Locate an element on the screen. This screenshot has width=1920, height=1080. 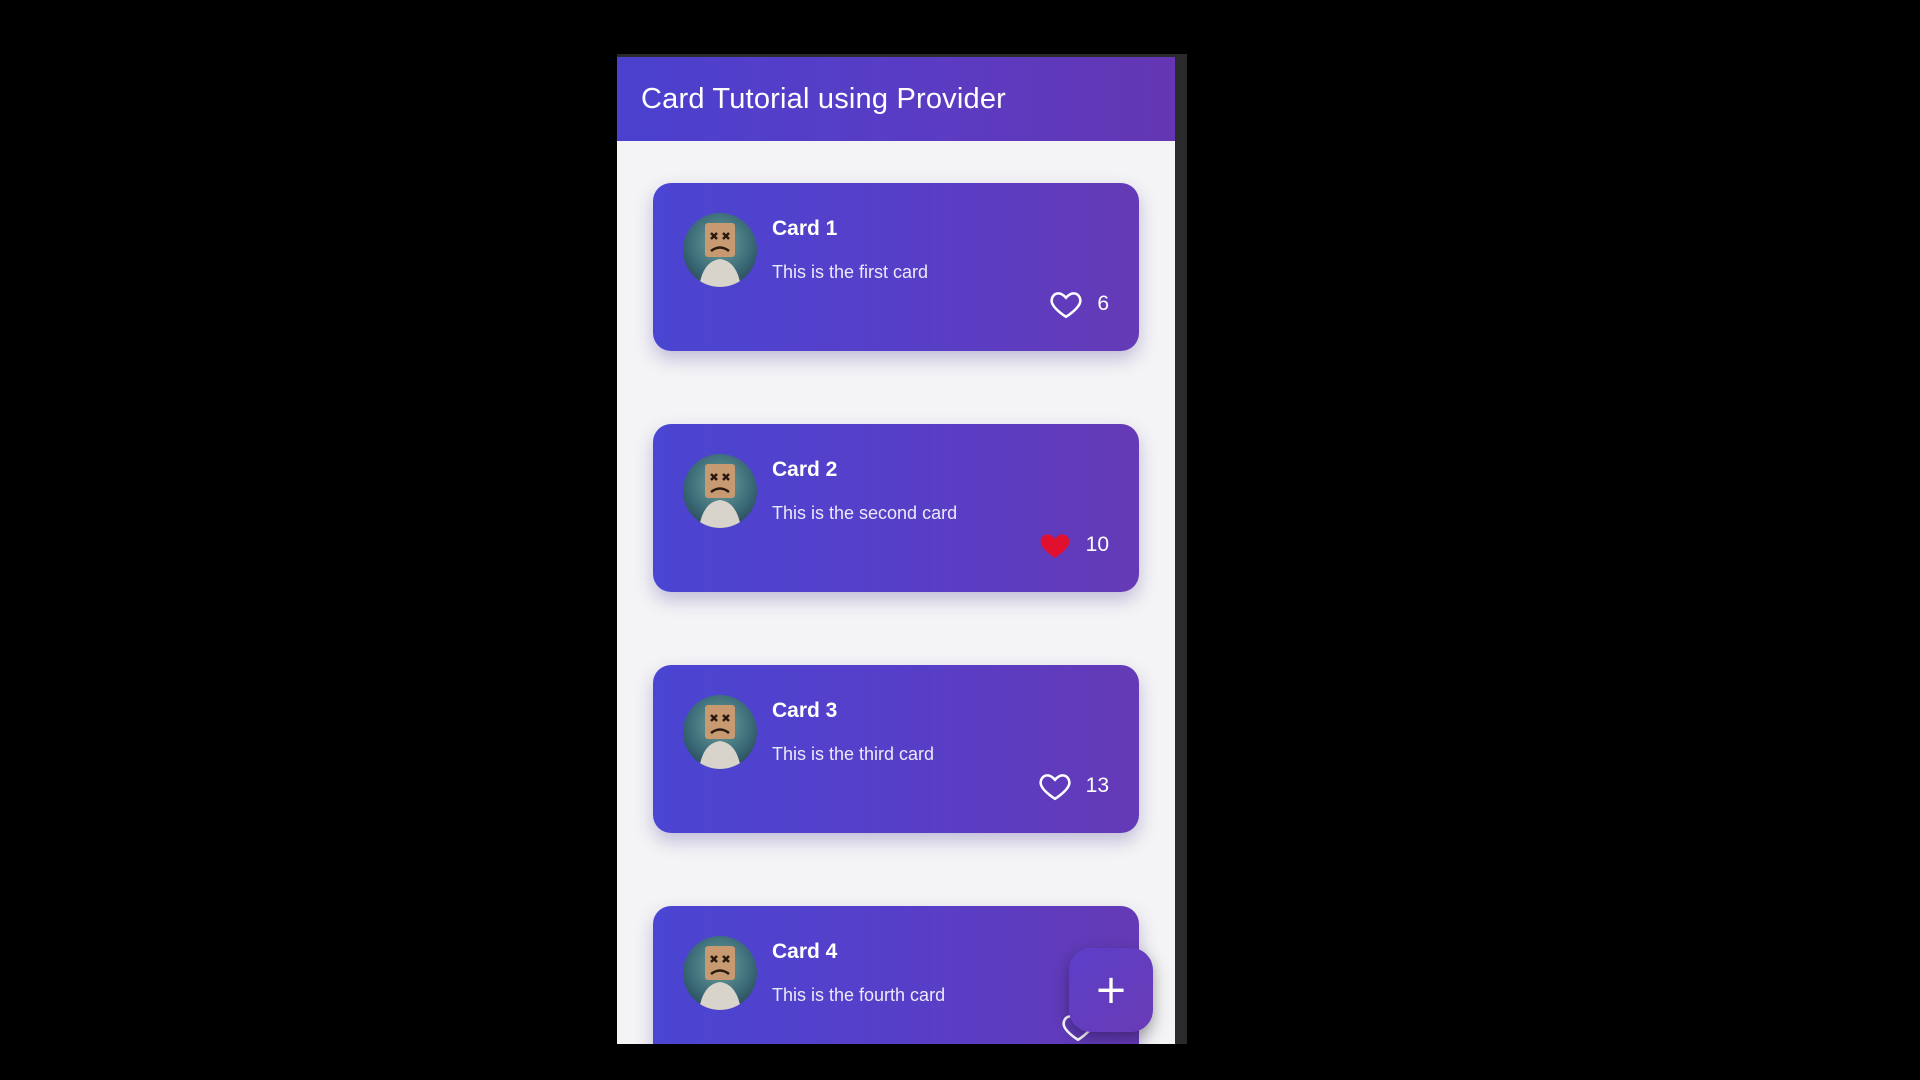
card-1: Card 1 This is the first card 6 is located at coordinates (896, 267).